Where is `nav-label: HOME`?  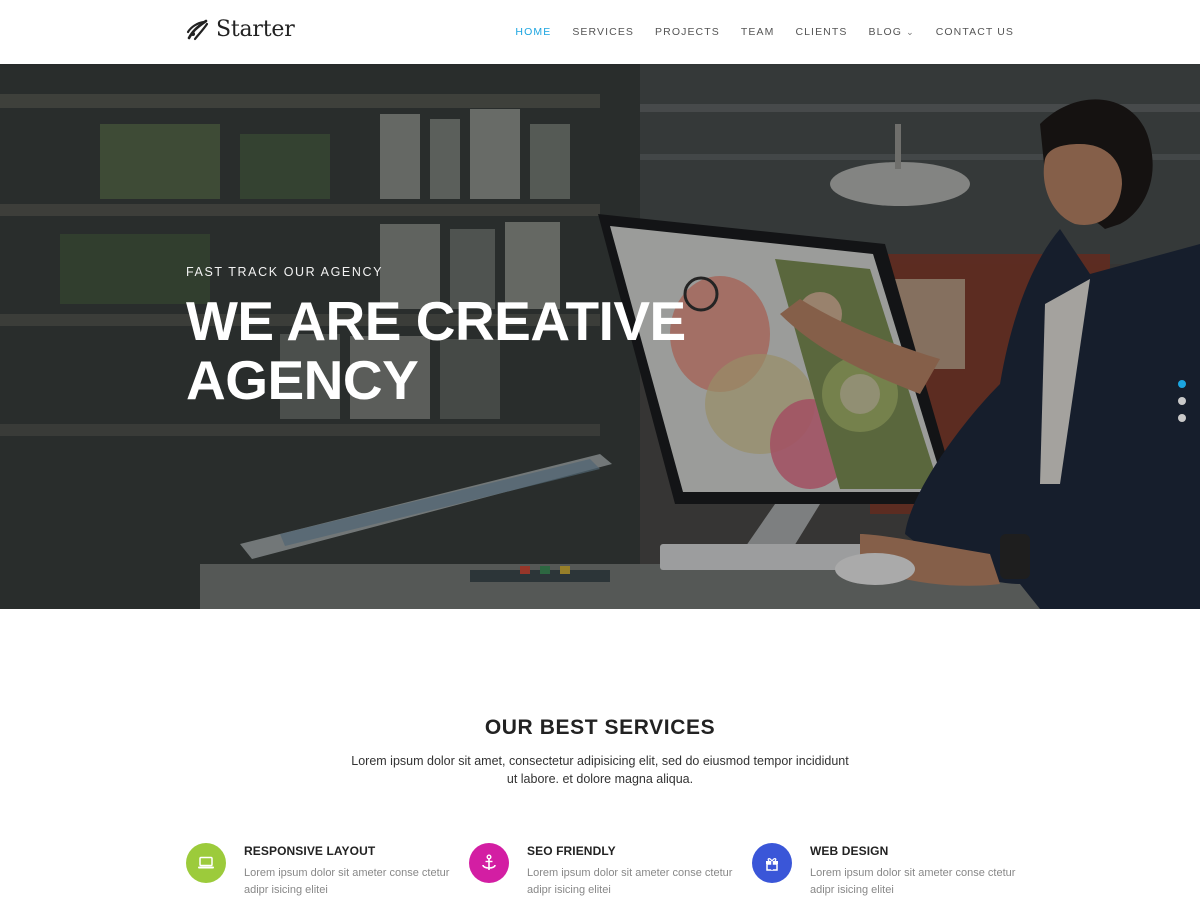
nav-label: HOME is located at coordinates (533, 32).